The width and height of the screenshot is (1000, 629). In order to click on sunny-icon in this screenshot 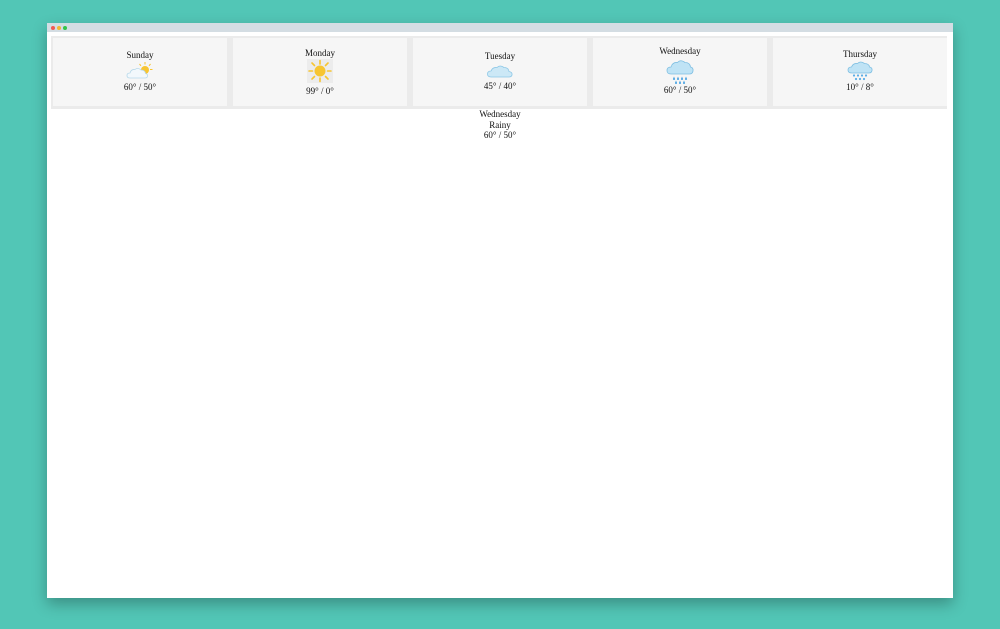, I will do `click(320, 71)`.